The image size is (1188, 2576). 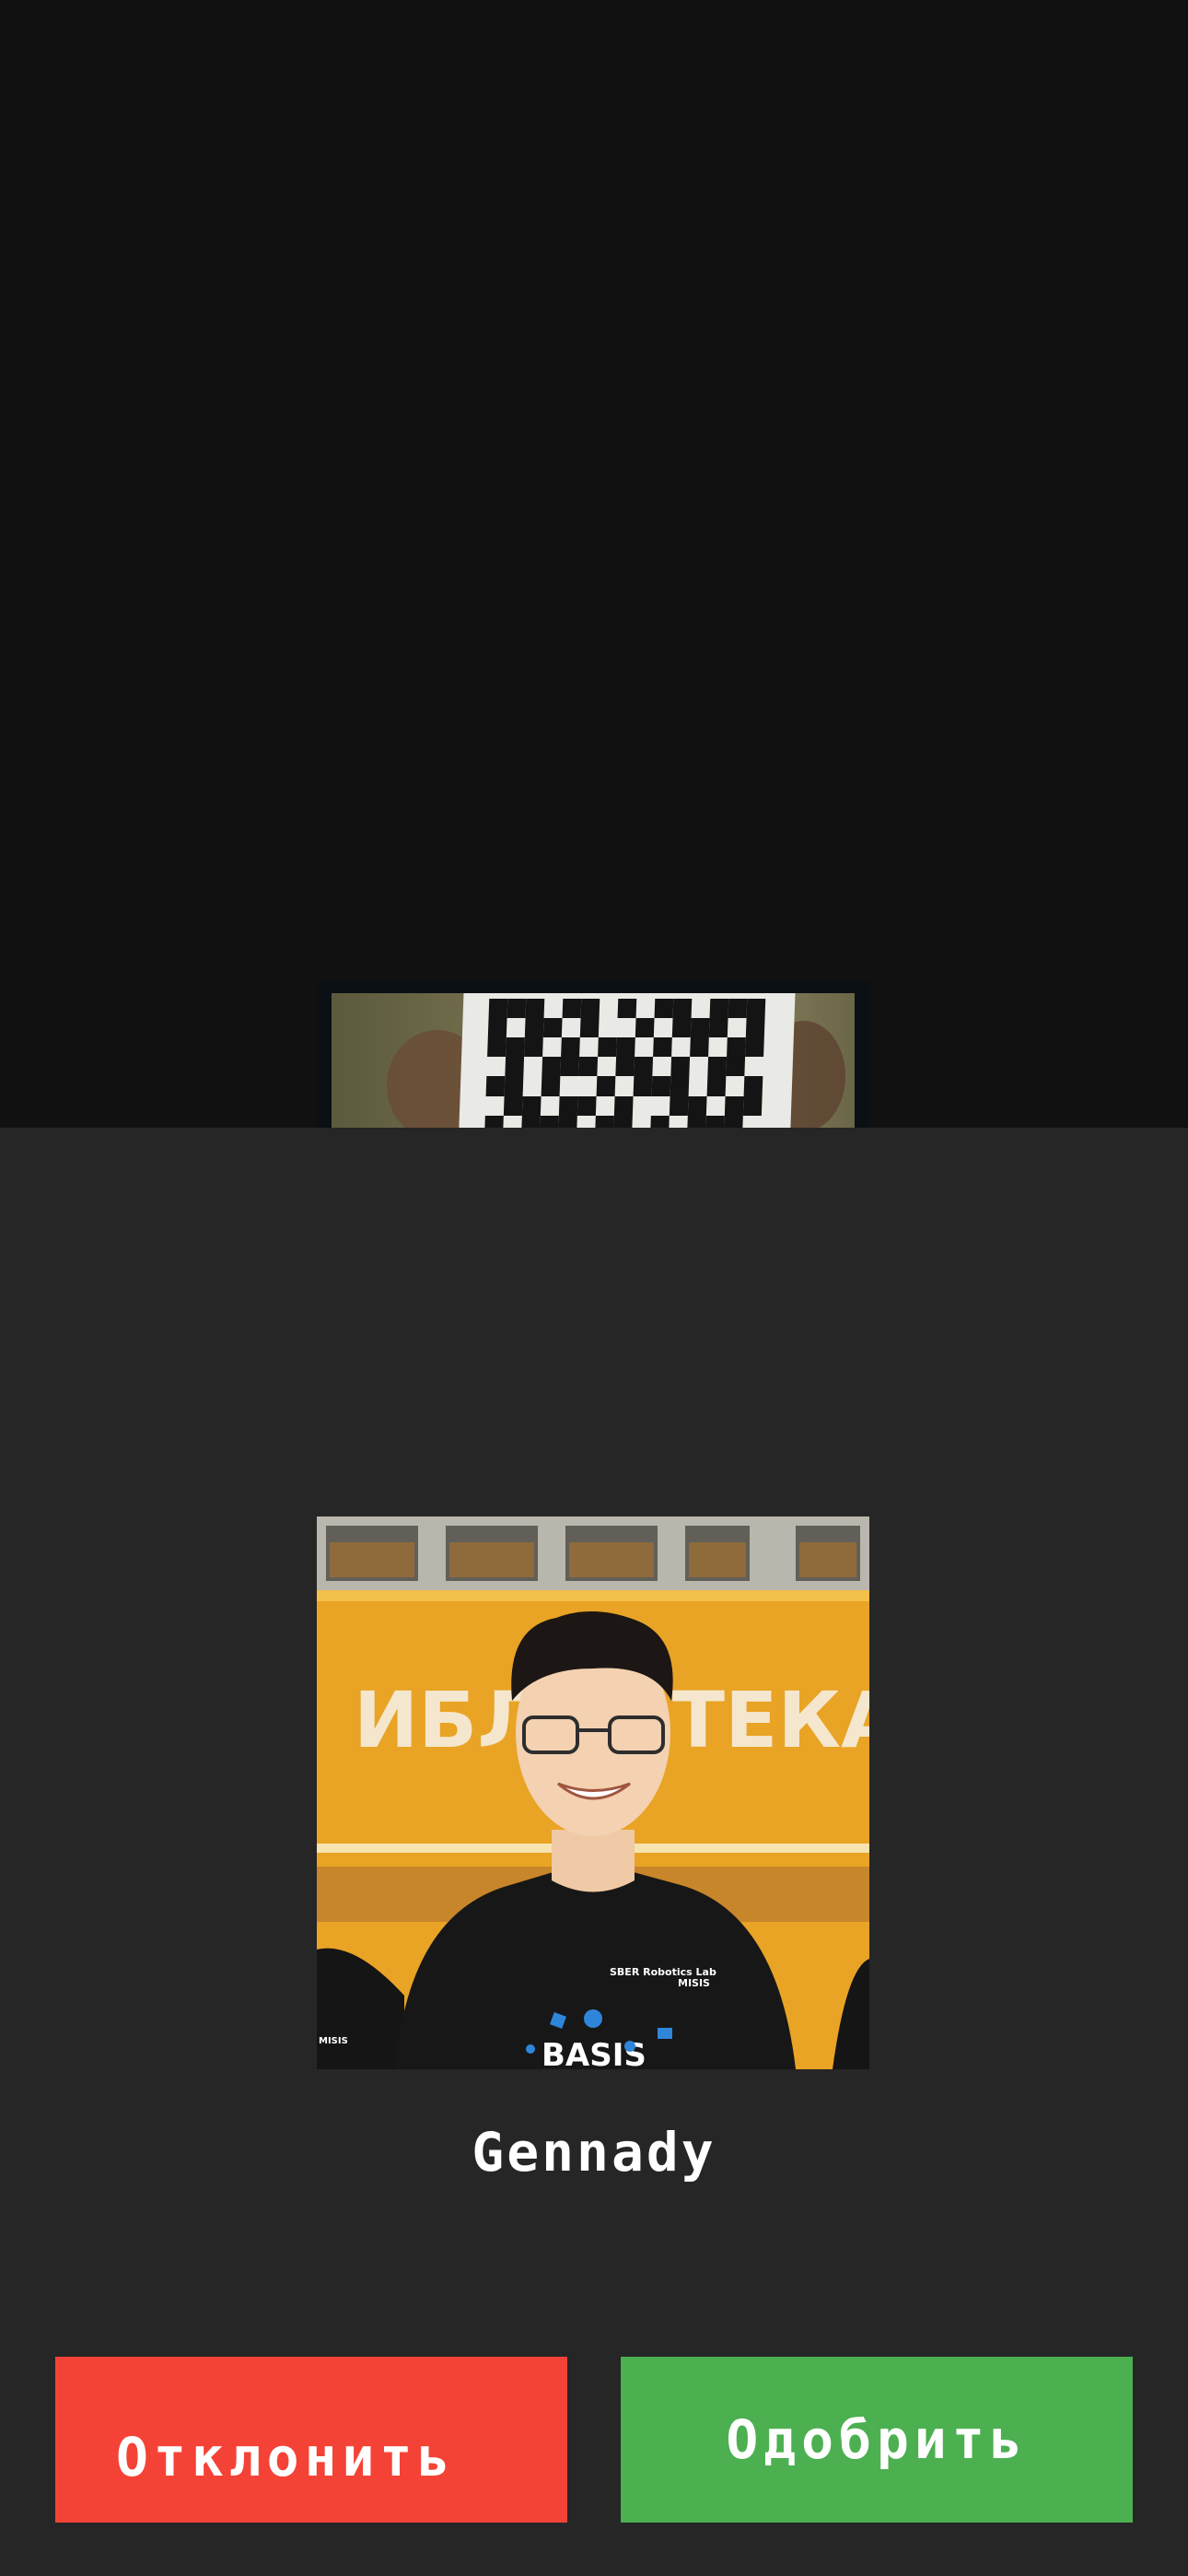 What do you see at coordinates (594, 2152) in the screenshot?
I see `user-name: Gennady` at bounding box center [594, 2152].